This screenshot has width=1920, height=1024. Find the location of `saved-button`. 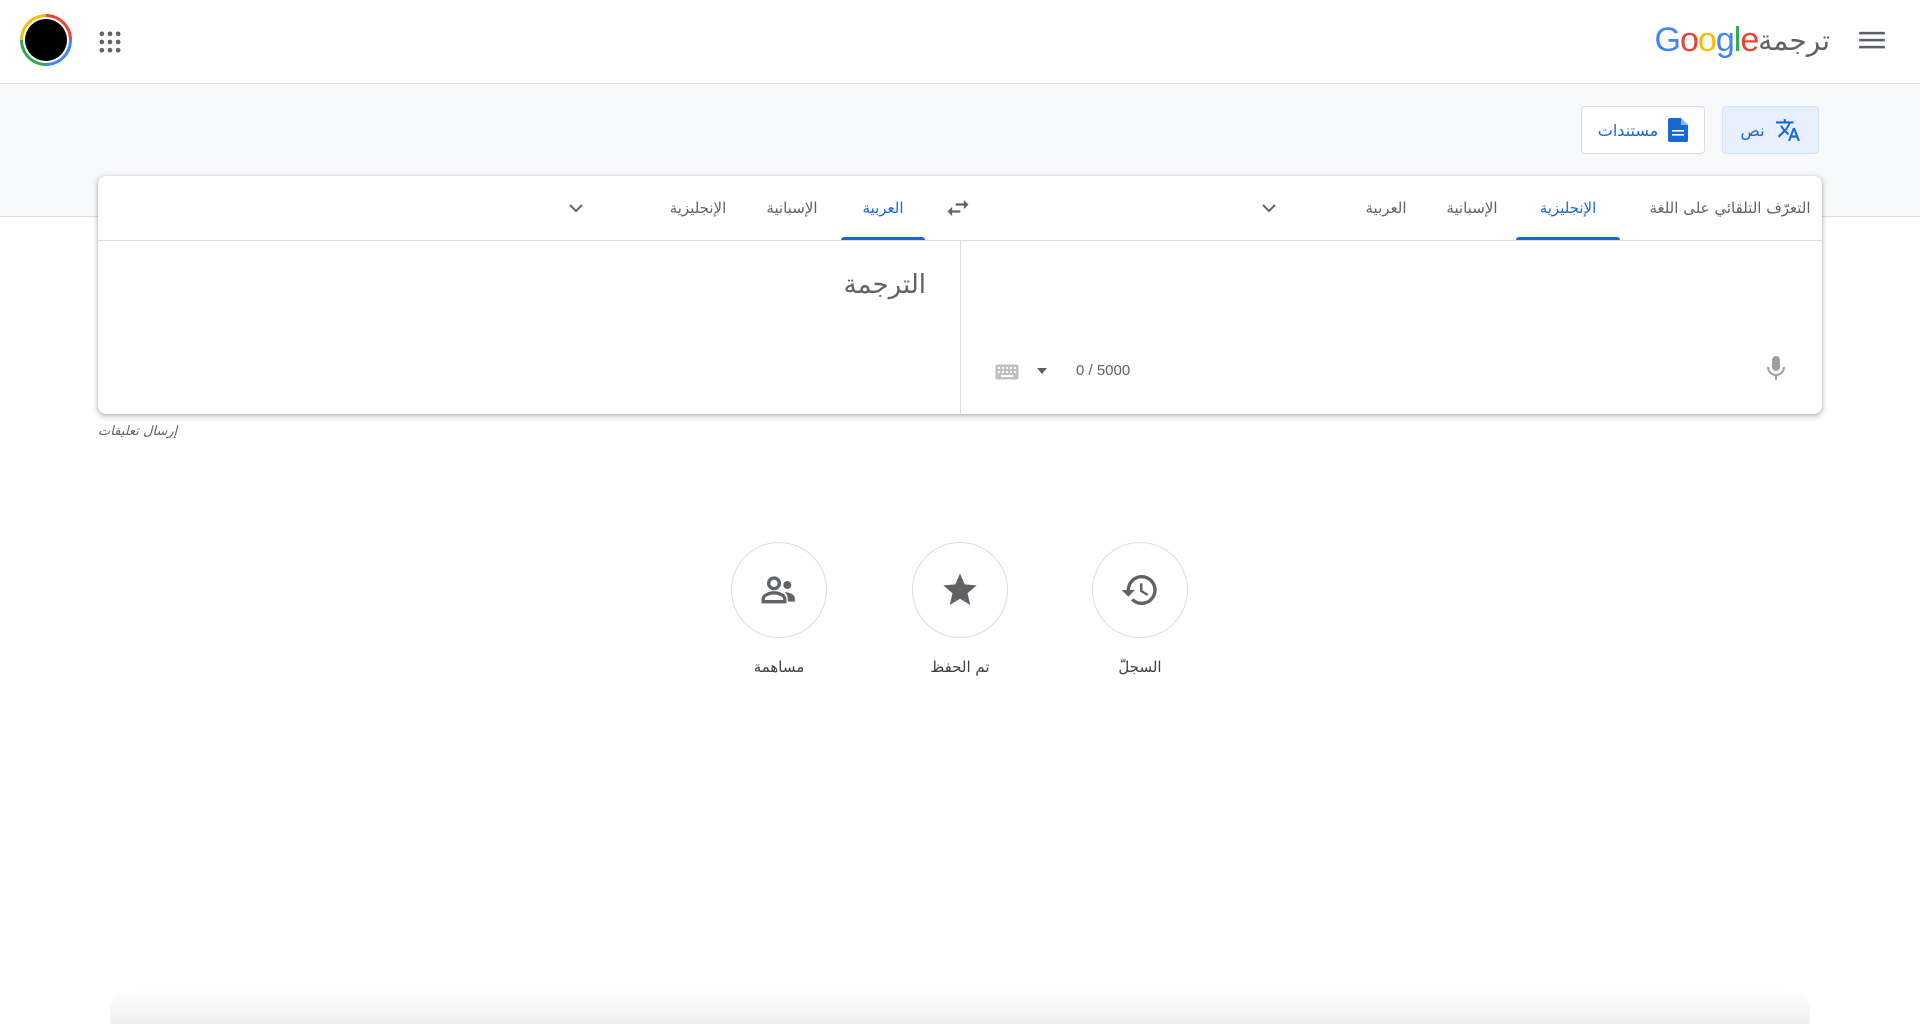

saved-button is located at coordinates (960, 590).